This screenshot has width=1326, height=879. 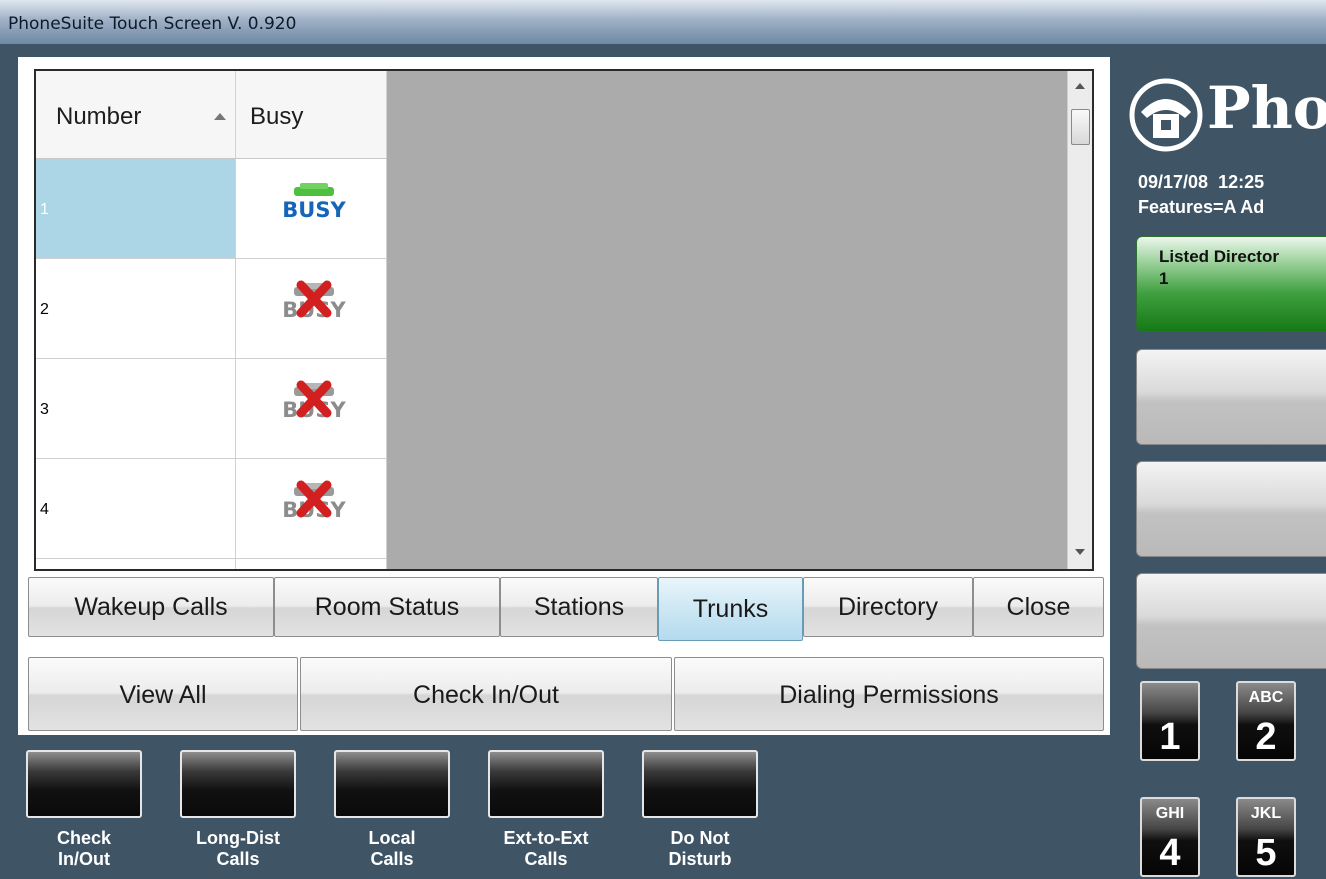 I want to click on table-row-number: 4, so click(x=136, y=509).